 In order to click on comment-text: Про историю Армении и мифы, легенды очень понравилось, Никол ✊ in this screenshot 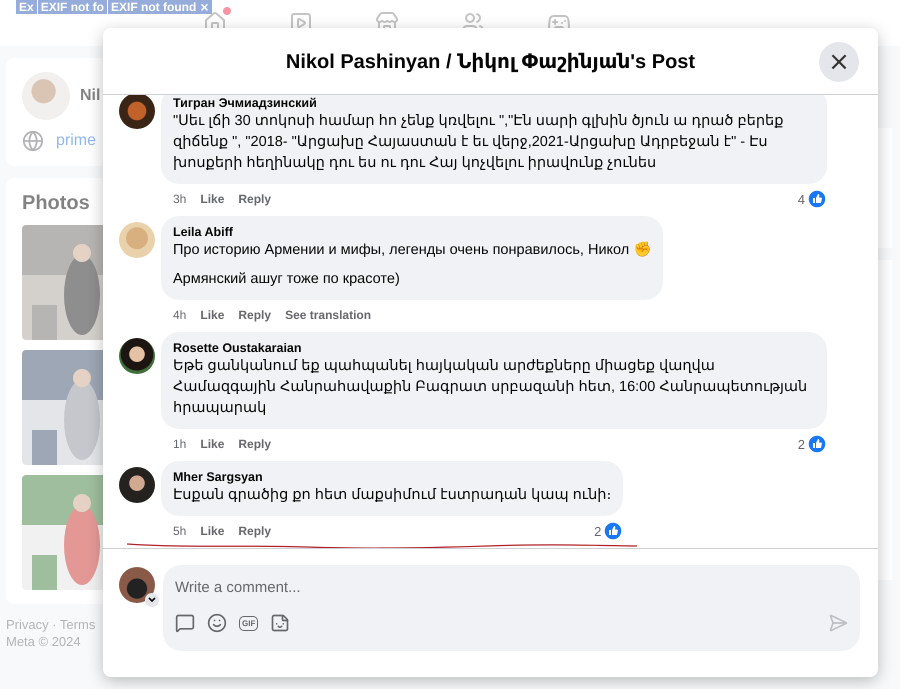, I will do `click(412, 250)`.